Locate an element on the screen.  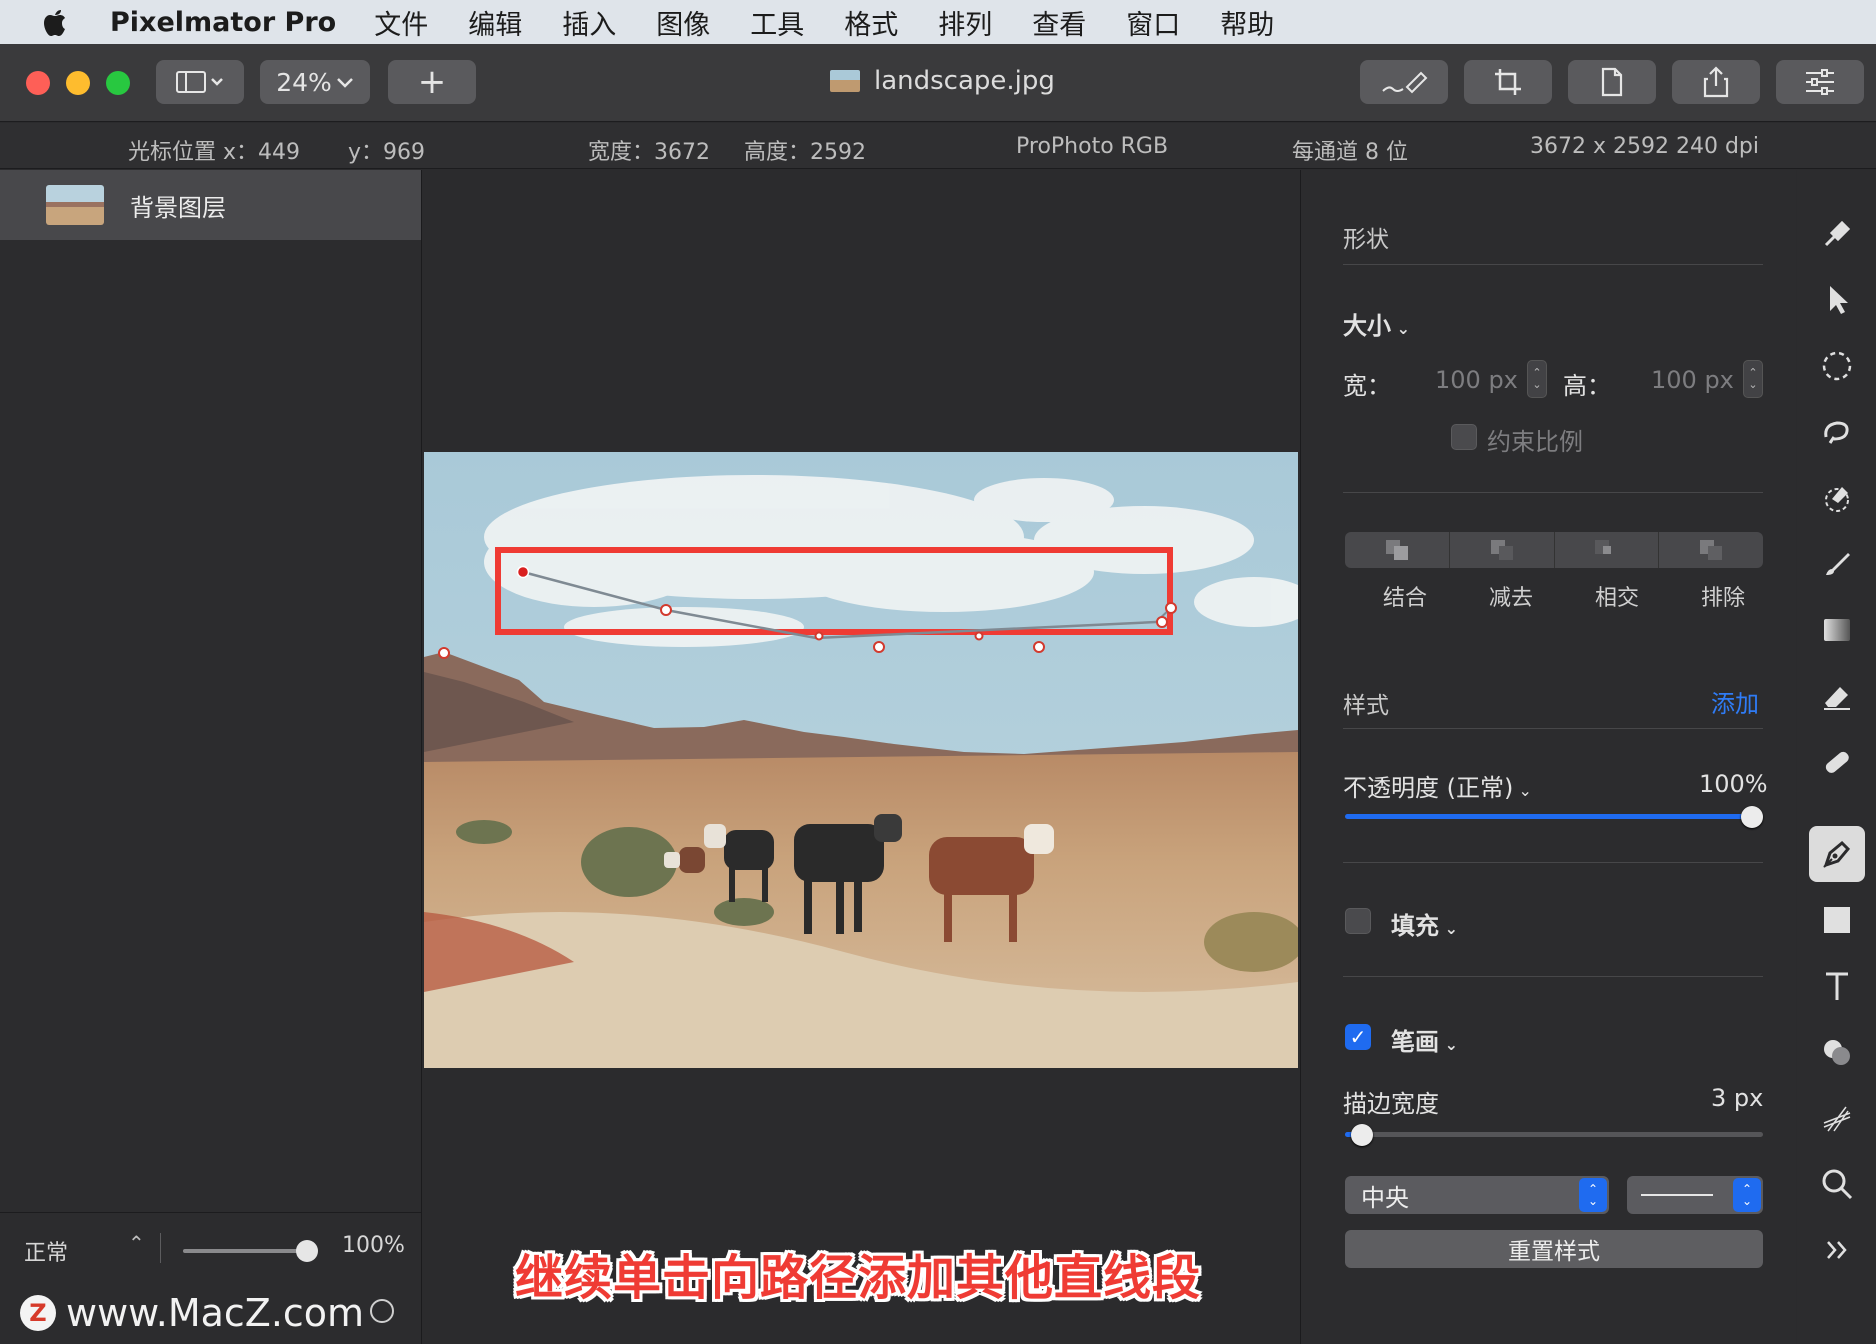
fill-section-toggle: 填充 ⌄ is located at coordinates (1424, 923).